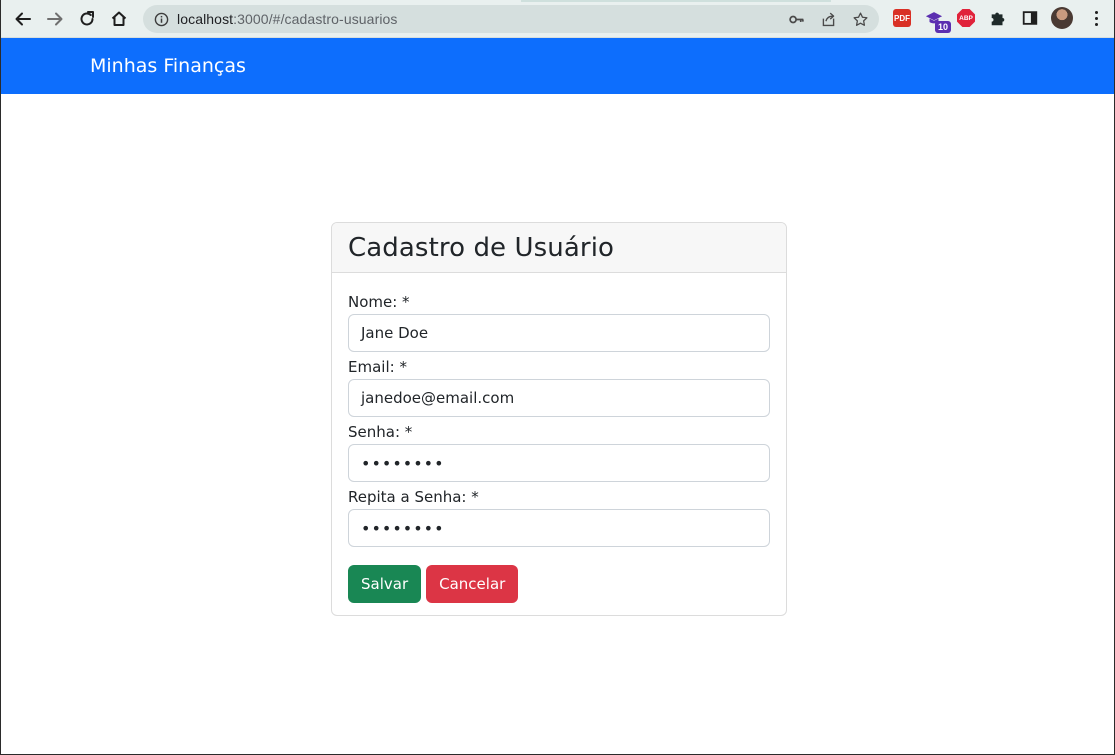 The width and height of the screenshot is (1115, 755). I want to click on navbar-brand: Minhas Finanças, so click(168, 66).